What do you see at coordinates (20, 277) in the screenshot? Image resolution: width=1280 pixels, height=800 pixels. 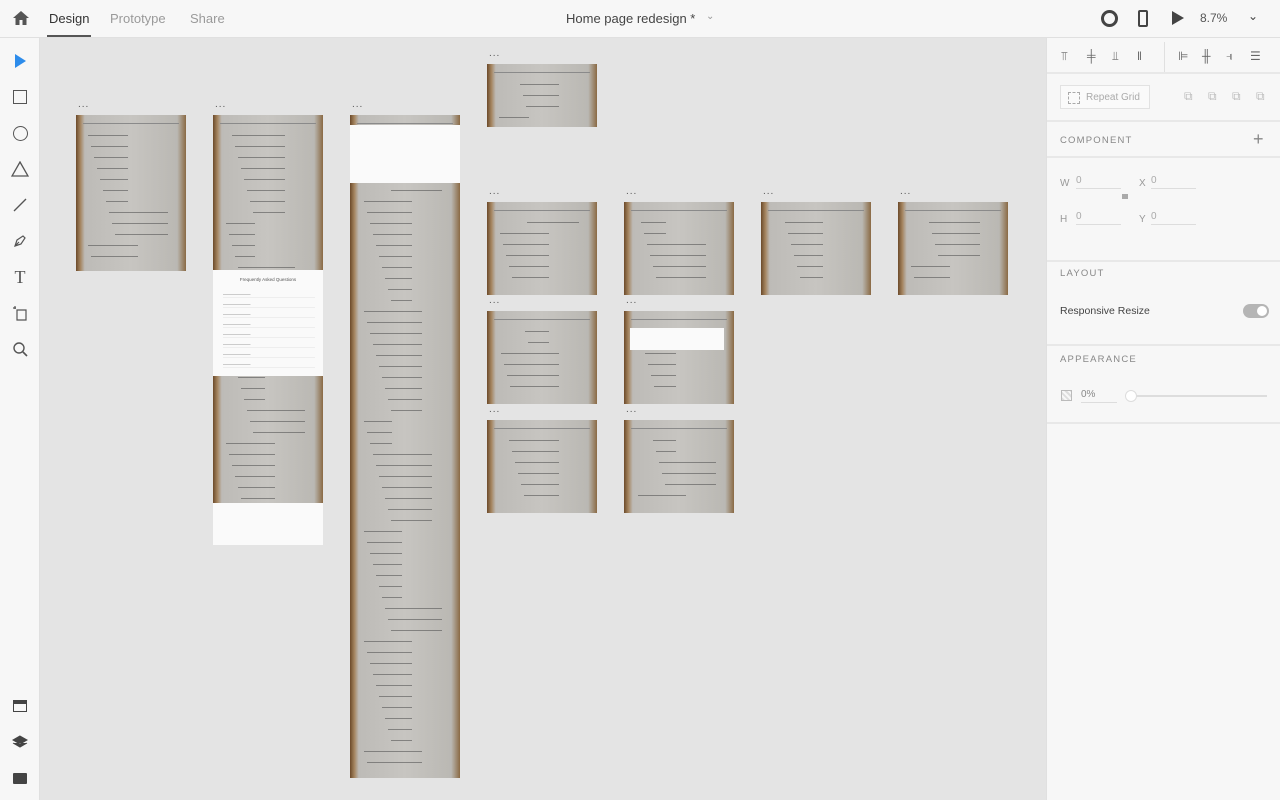 I see `text-icon: T` at bounding box center [20, 277].